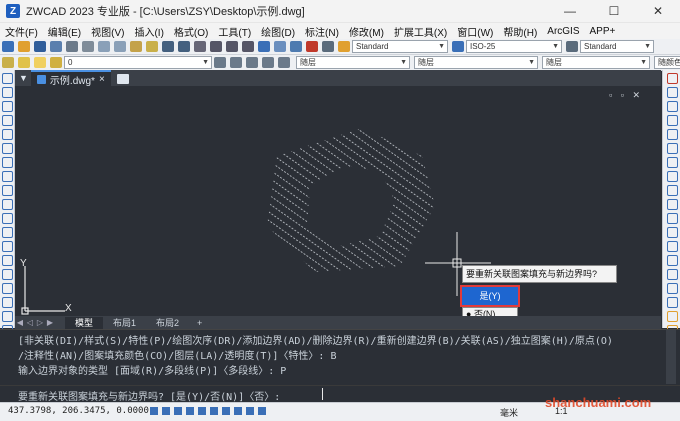 This screenshot has height=421, width=680. Describe the element at coordinates (353, 62) in the screenshot. I see `color-select: 随层 ▼` at that location.